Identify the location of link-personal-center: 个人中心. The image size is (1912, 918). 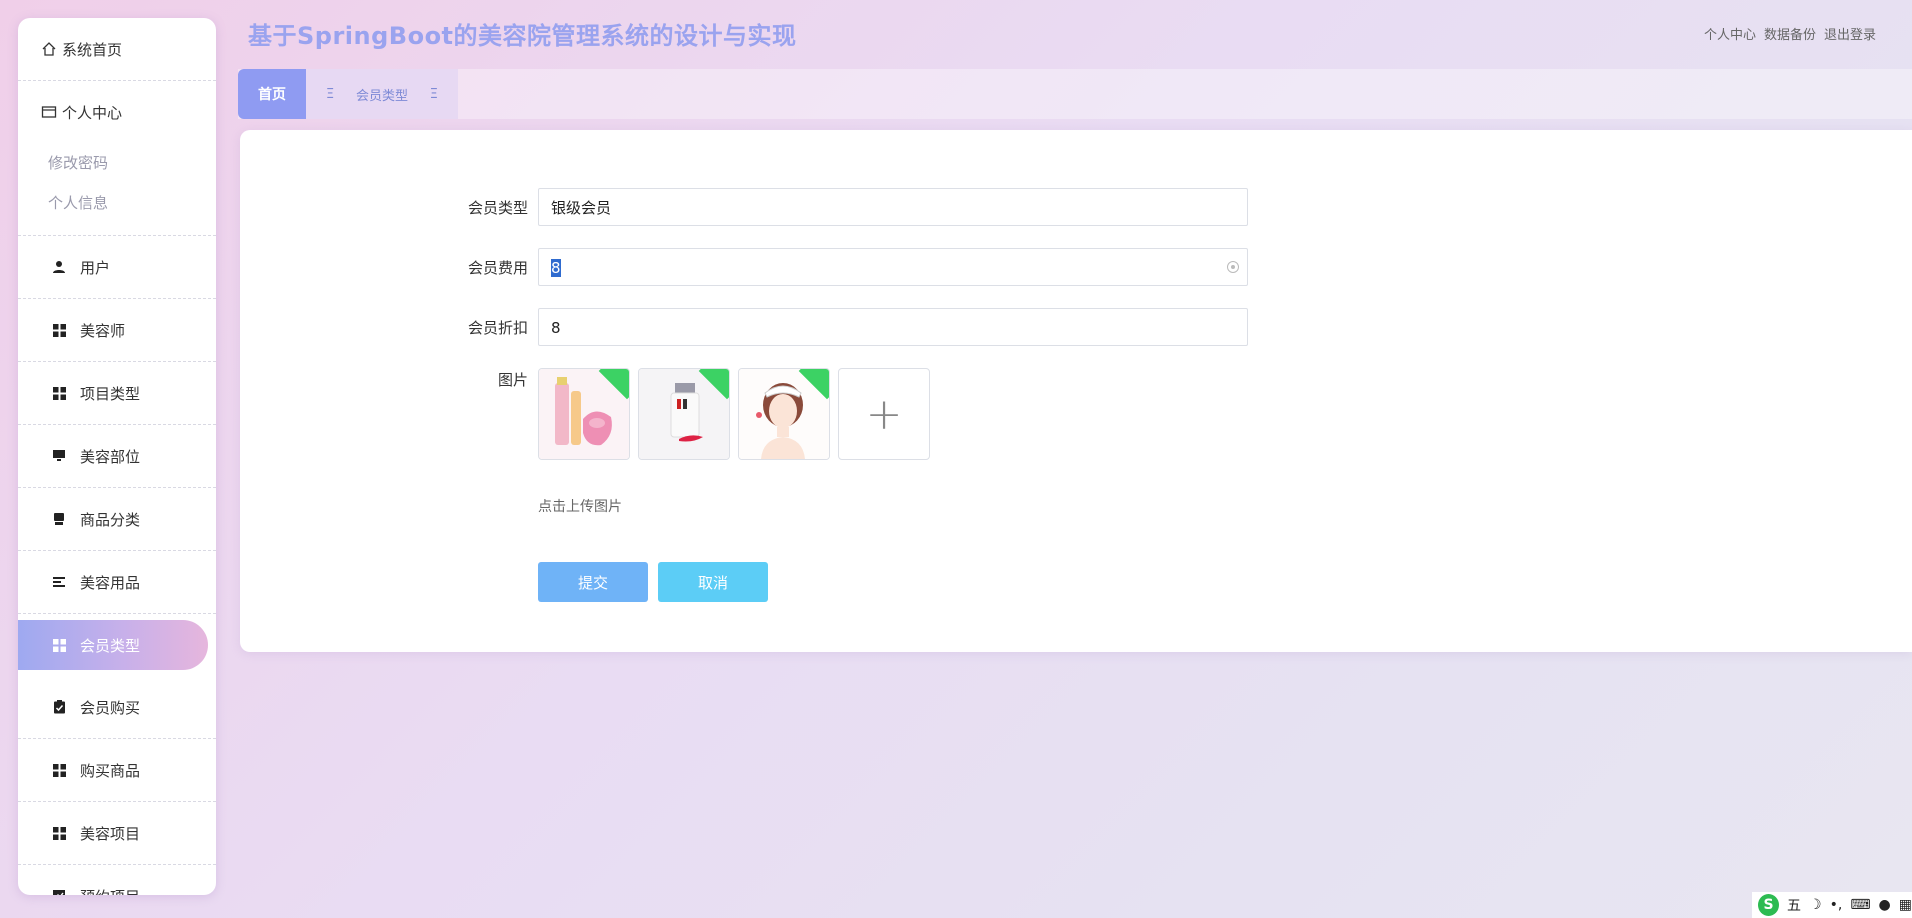
(1730, 33).